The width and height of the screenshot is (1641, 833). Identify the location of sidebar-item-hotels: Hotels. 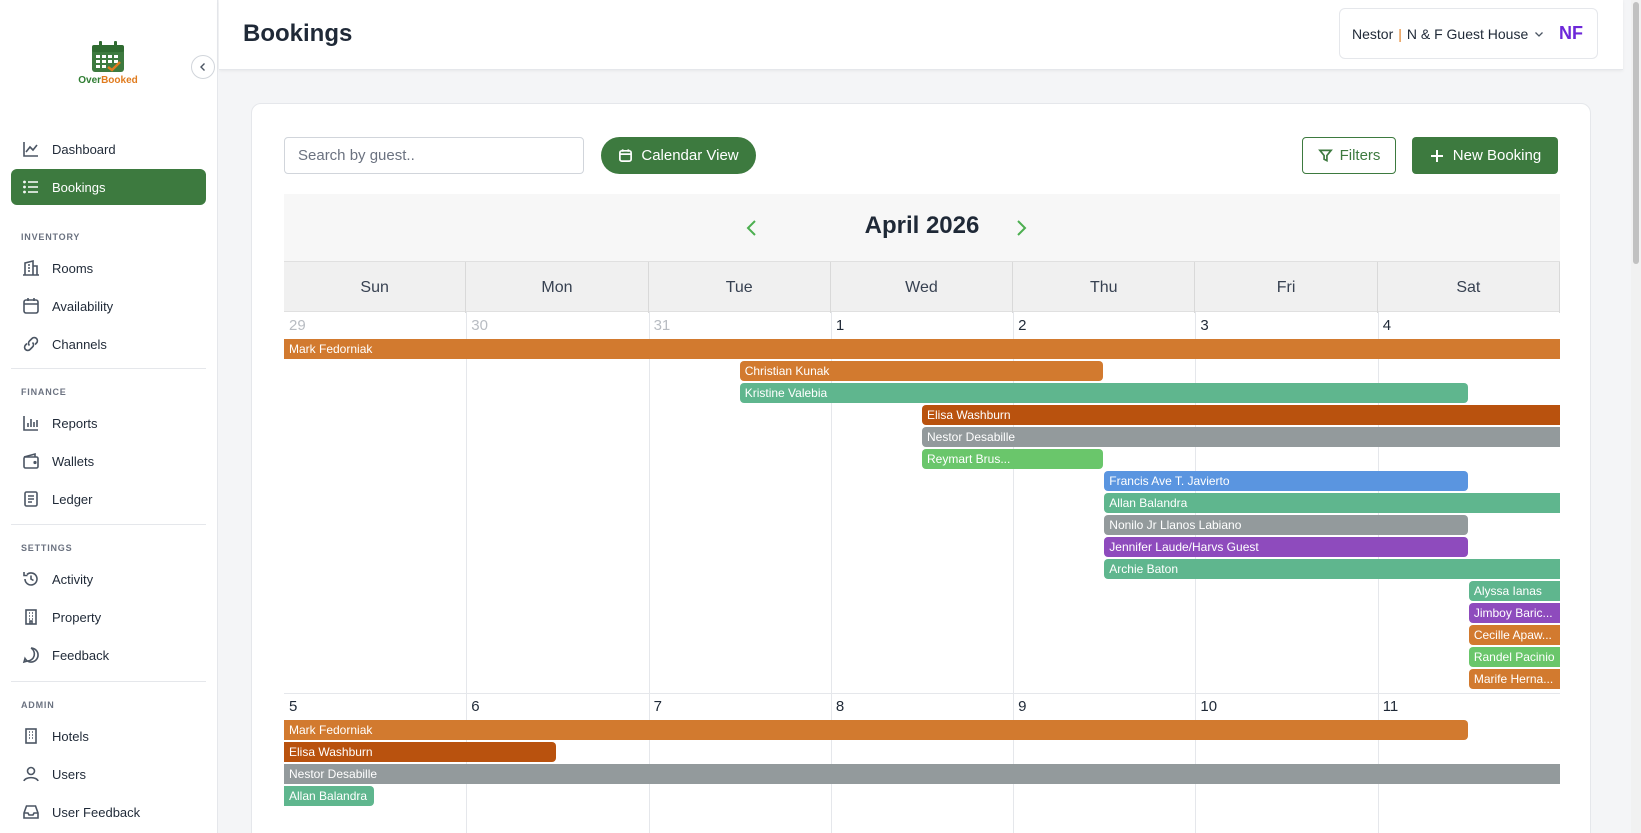
(108, 736).